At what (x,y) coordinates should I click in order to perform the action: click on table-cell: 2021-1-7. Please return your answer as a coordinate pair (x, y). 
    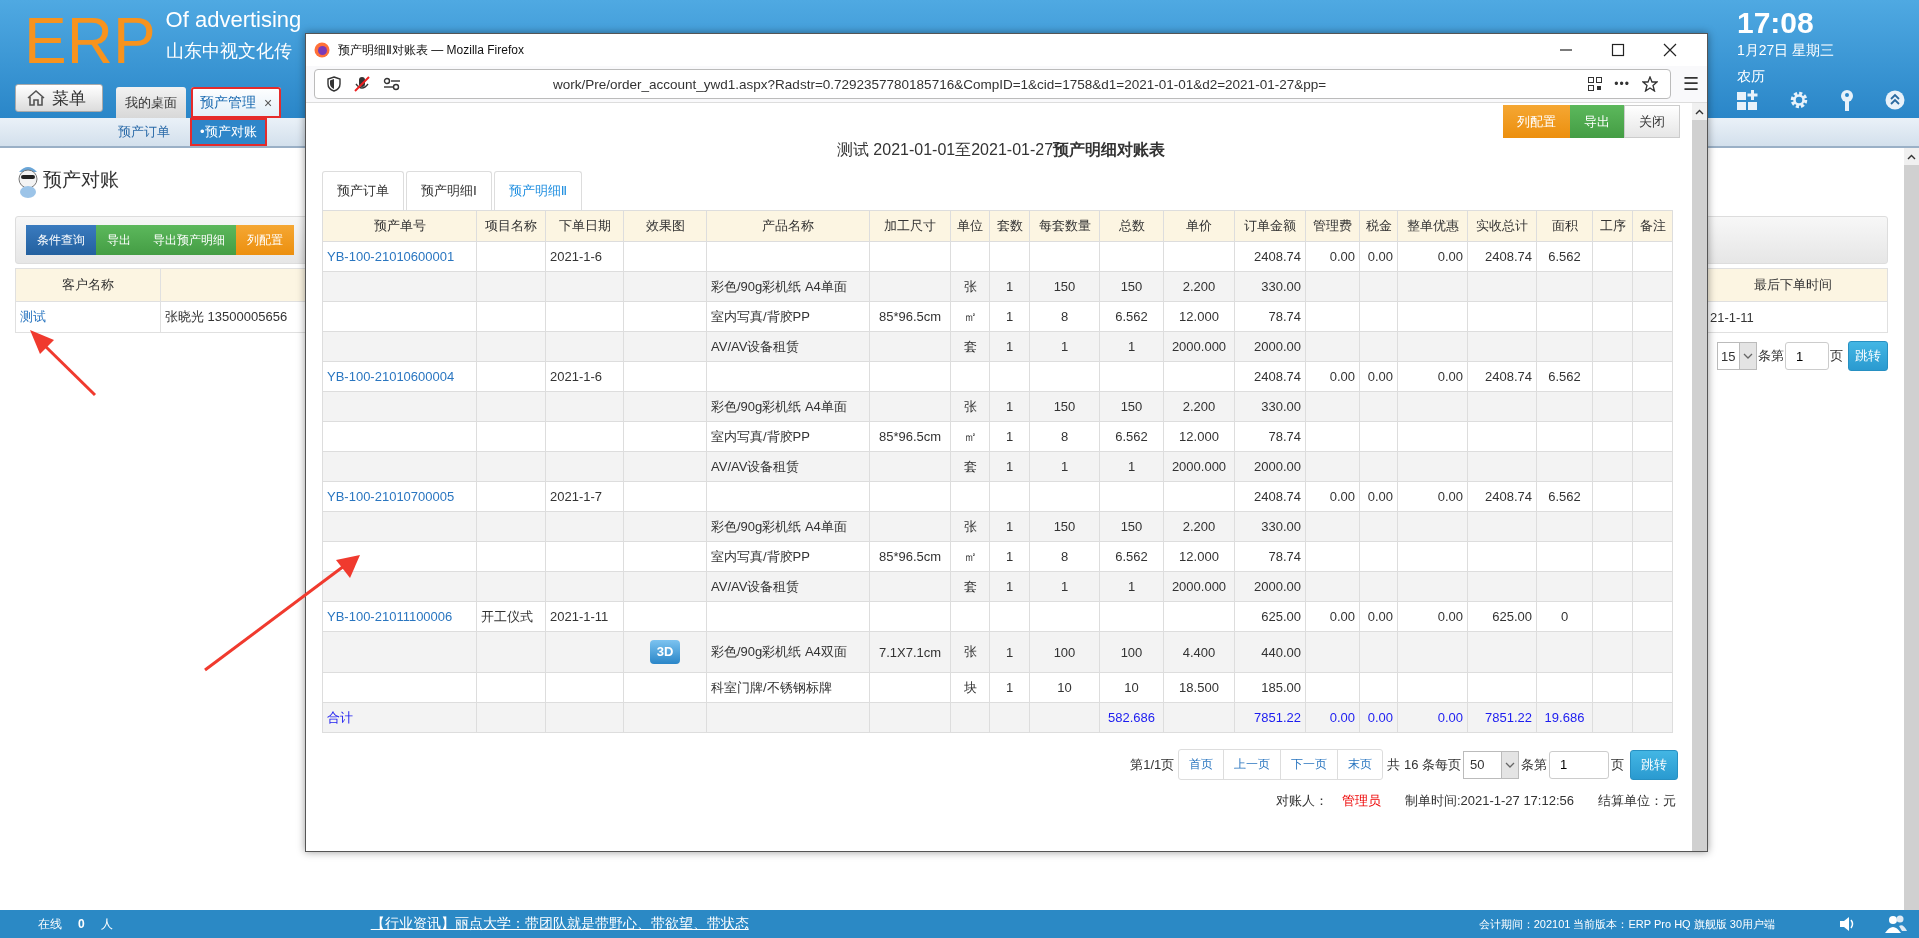
    Looking at the image, I should click on (584, 496).